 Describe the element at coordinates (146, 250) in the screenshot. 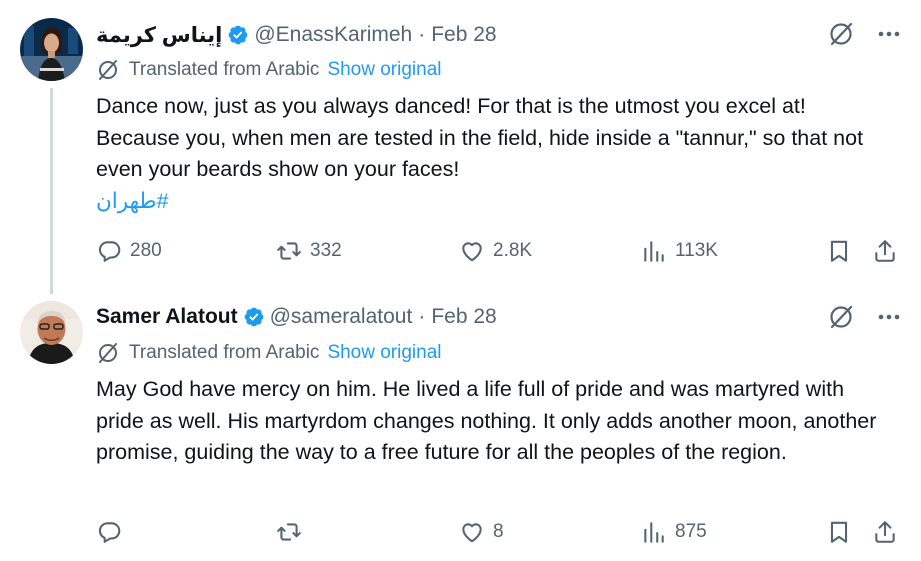

I see `reply-count: 280` at that location.